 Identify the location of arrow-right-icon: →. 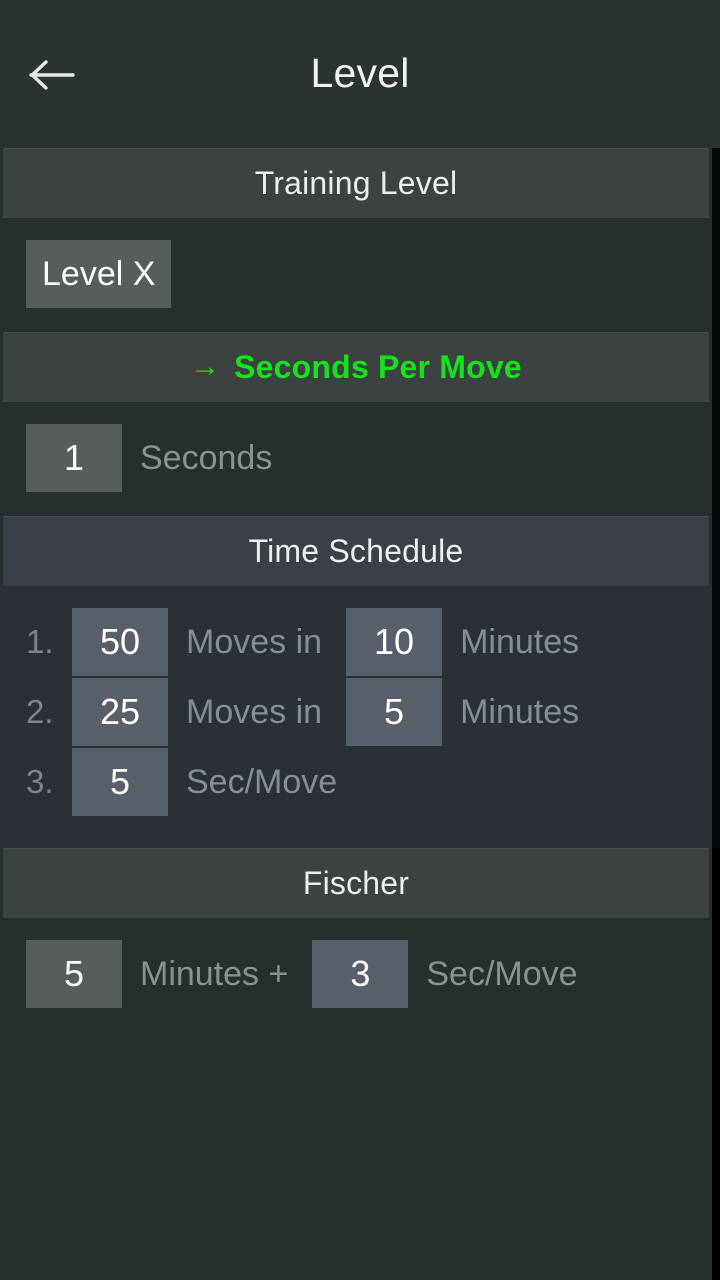
(205, 366).